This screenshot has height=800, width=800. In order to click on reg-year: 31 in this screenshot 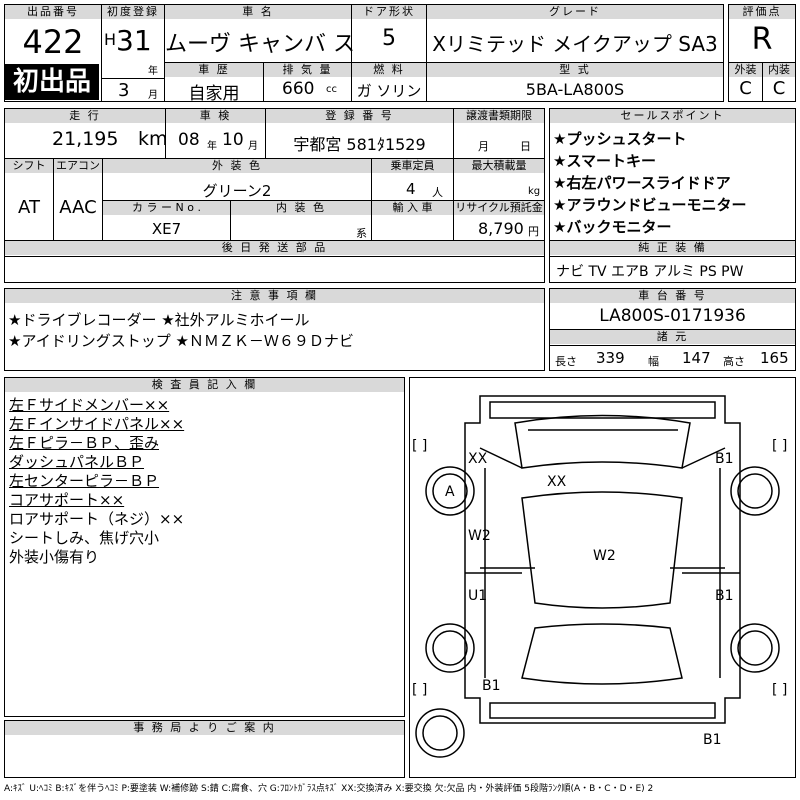, I will do `click(134, 40)`.